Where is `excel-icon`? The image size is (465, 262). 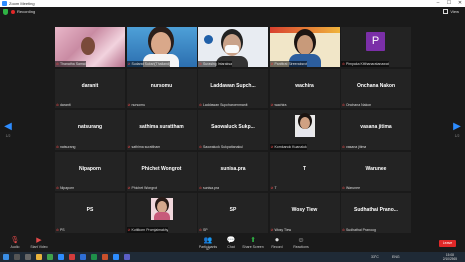
excel-icon is located at coordinates (94, 257).